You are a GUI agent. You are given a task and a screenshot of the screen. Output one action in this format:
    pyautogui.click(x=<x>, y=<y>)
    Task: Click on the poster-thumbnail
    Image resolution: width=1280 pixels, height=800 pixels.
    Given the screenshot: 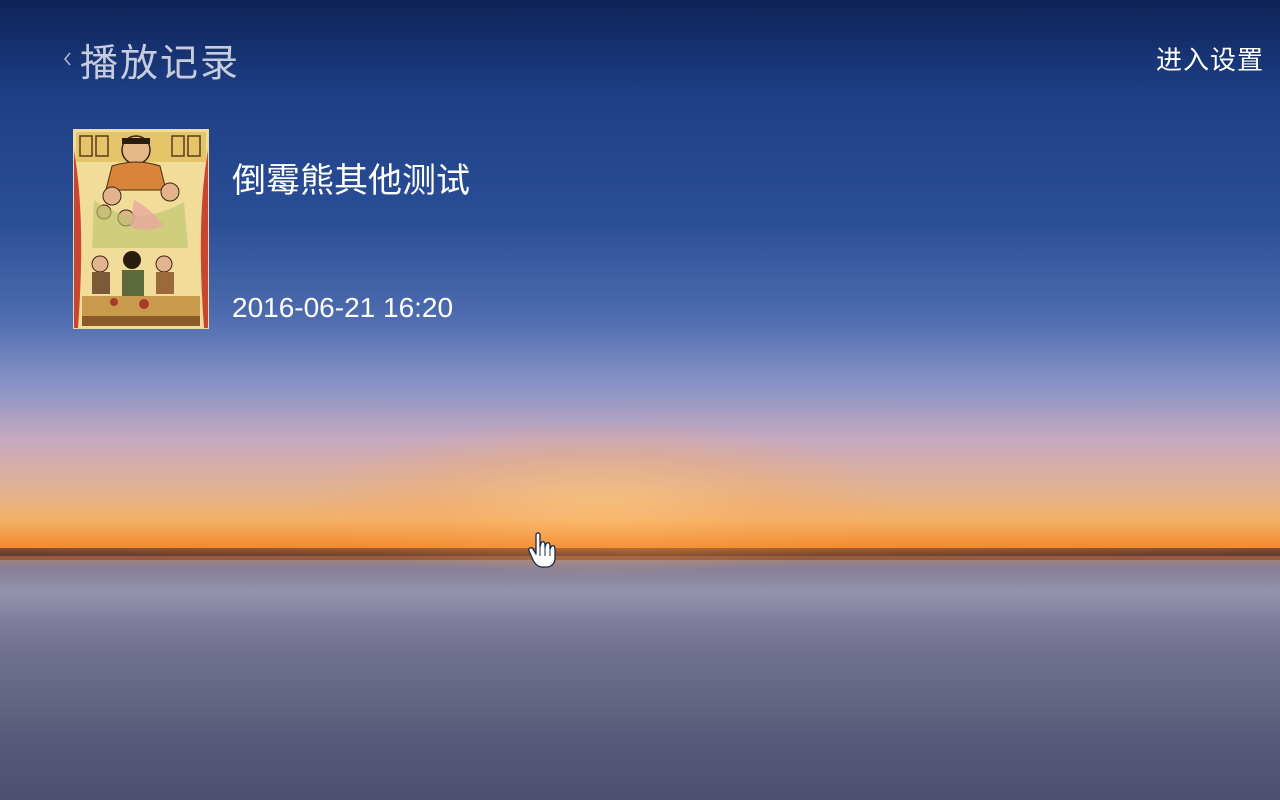 What is the action you would take?
    pyautogui.click(x=141, y=229)
    